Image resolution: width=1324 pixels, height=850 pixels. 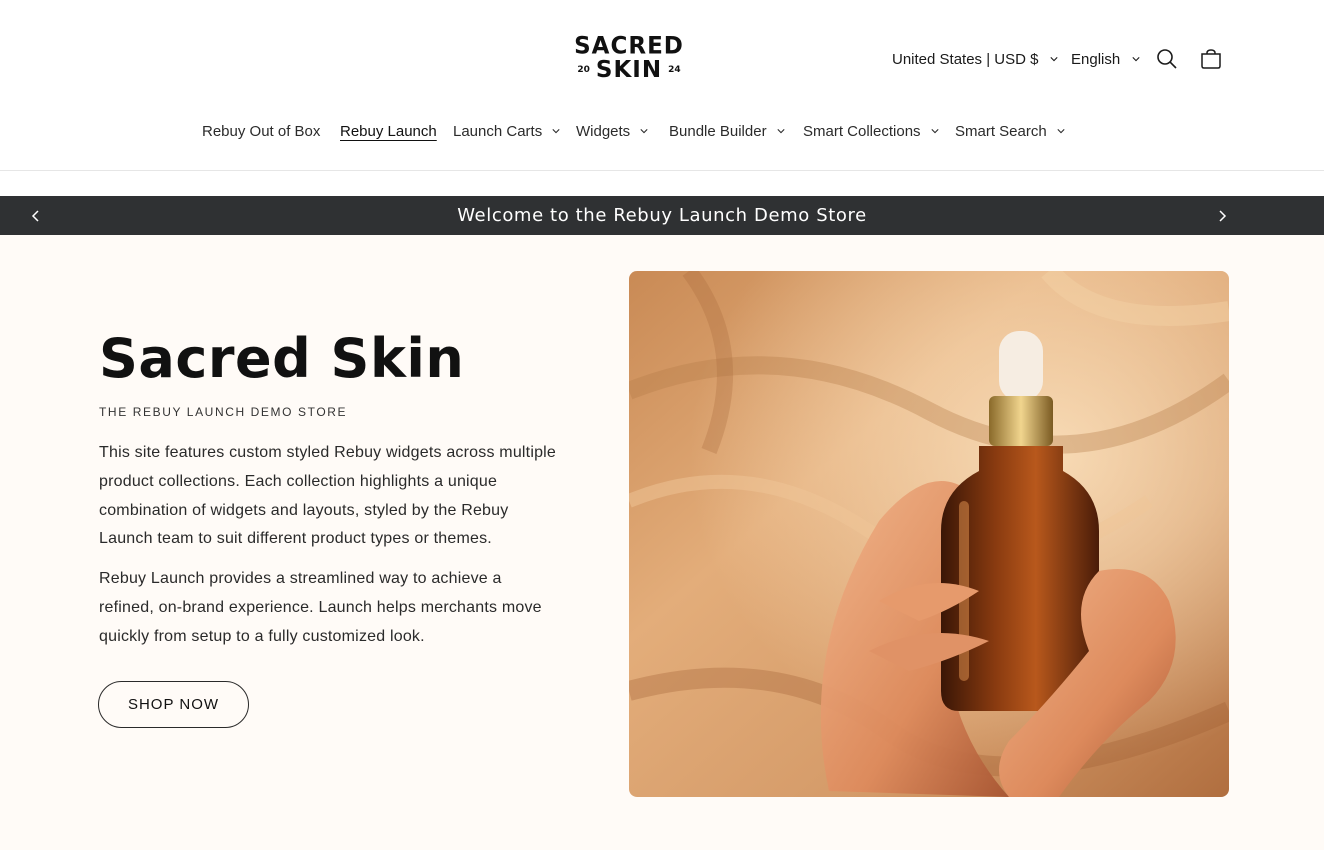 I want to click on logo-year-left: 20, so click(x=583, y=70).